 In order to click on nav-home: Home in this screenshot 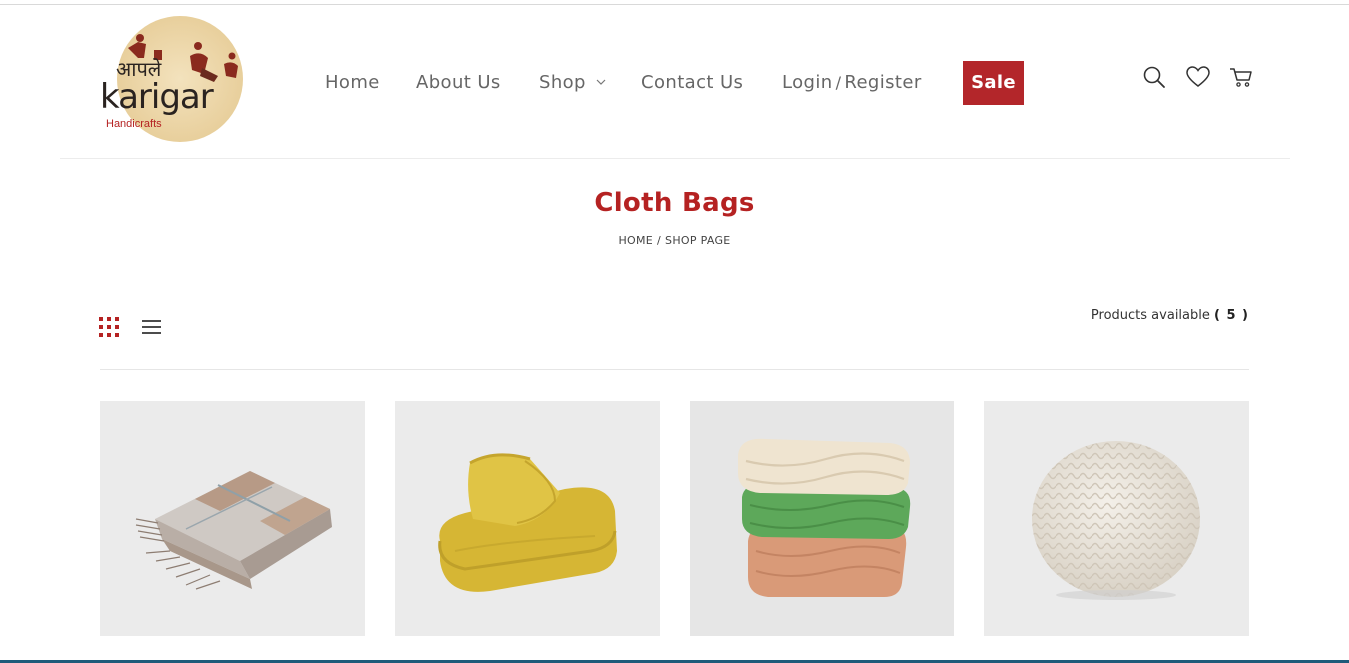, I will do `click(352, 82)`.